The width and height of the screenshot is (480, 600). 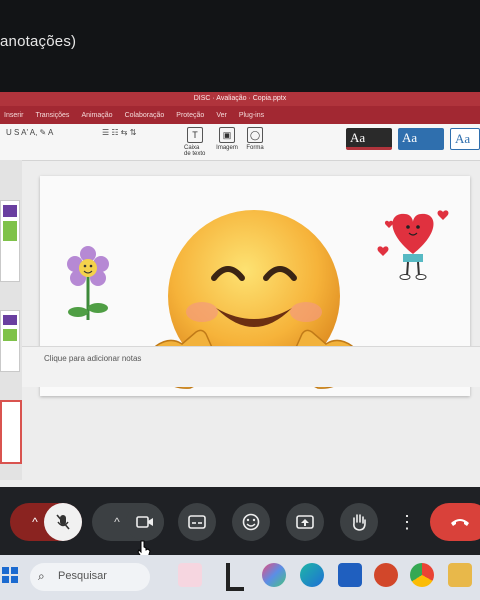 What do you see at coordinates (190, 575) in the screenshot?
I see `widget-icon` at bounding box center [190, 575].